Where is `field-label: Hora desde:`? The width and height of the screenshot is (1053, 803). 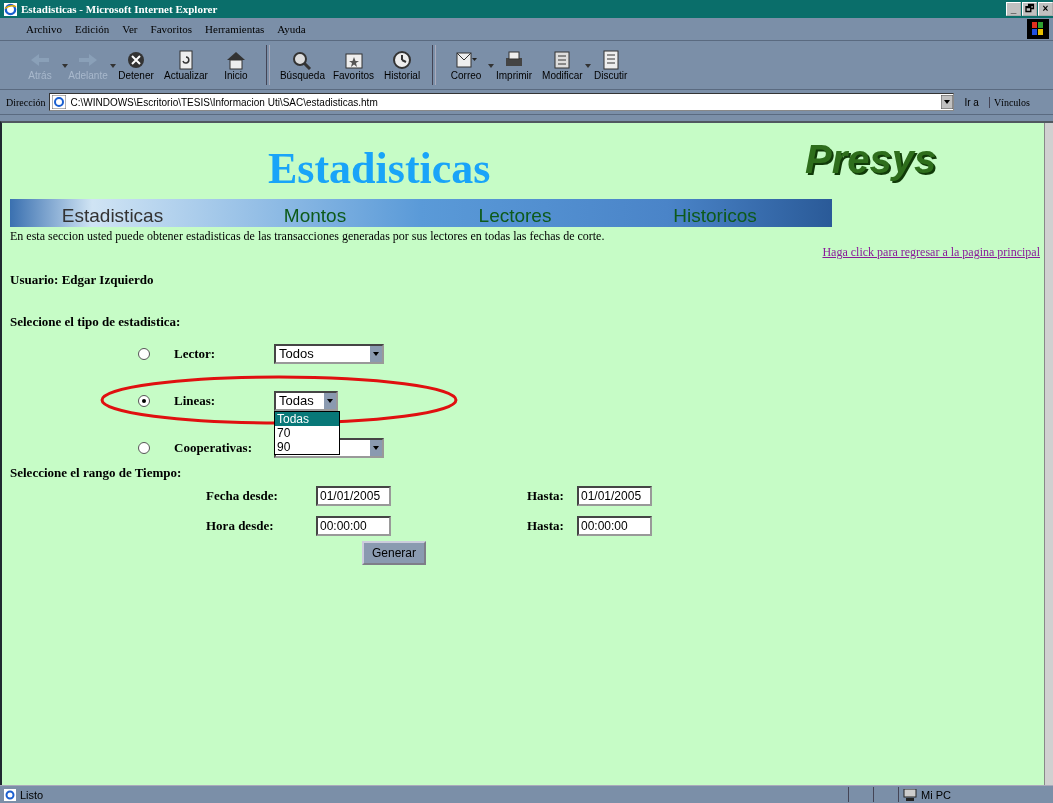 field-label: Hora desde: is located at coordinates (240, 526).